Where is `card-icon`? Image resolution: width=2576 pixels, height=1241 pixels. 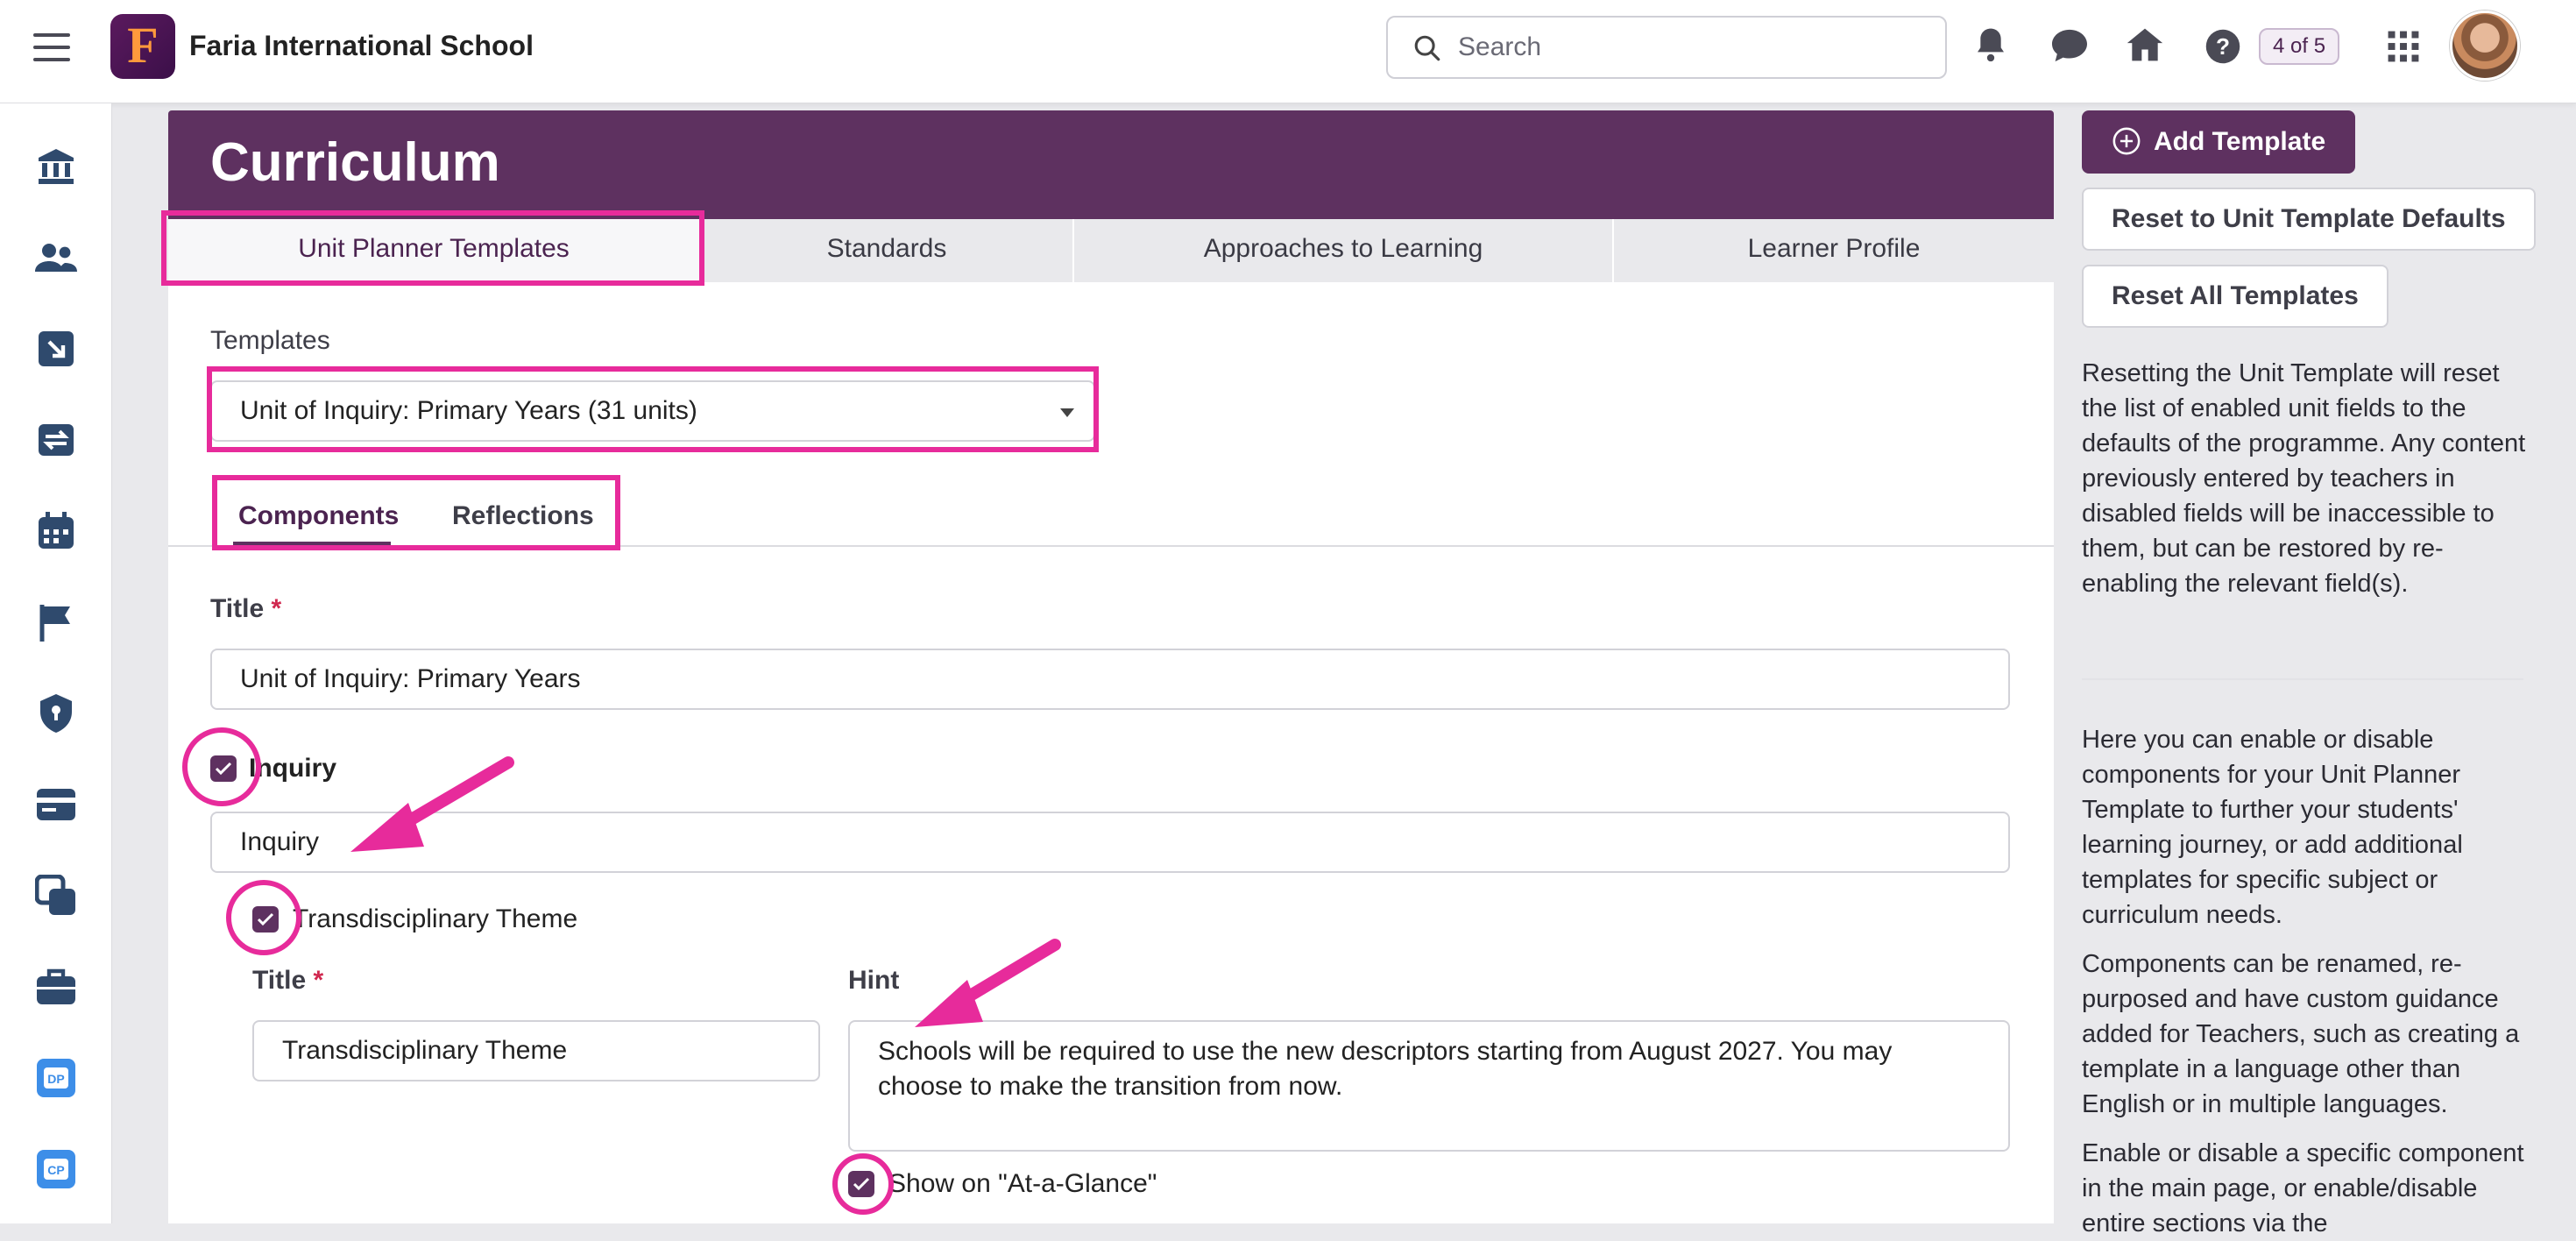 card-icon is located at coordinates (56, 805).